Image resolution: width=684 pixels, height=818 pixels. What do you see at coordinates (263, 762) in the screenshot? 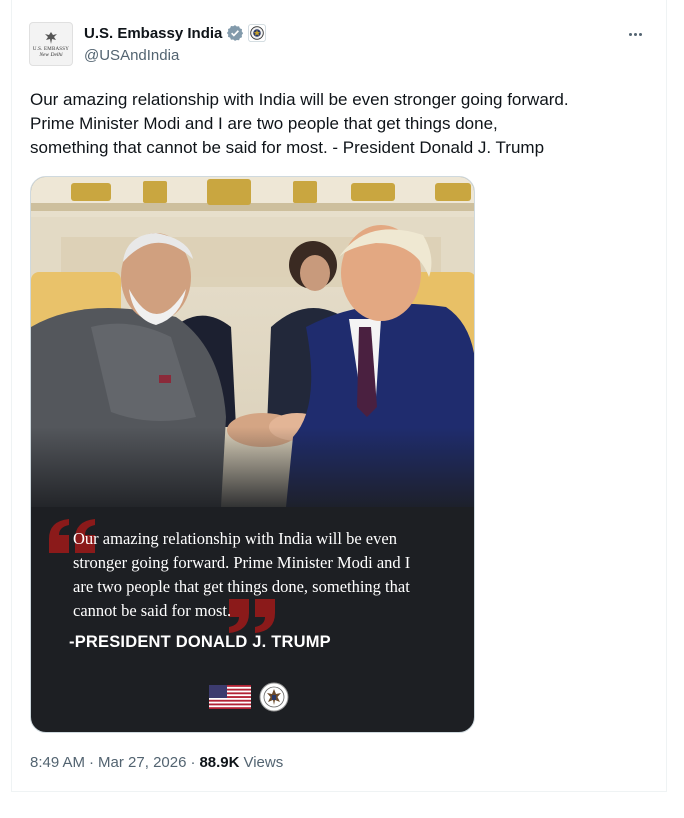
I see `views-label: Views` at bounding box center [263, 762].